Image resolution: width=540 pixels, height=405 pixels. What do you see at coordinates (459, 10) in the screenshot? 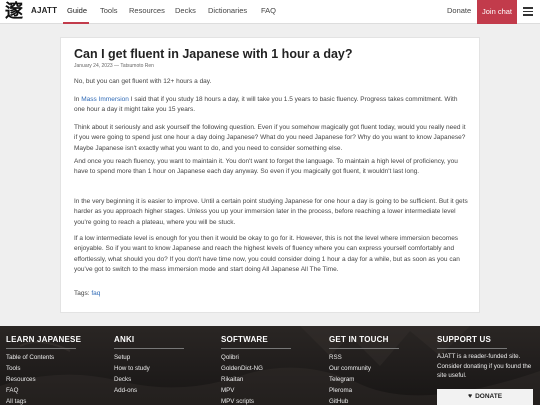
I see `nav-donate: Donate` at bounding box center [459, 10].